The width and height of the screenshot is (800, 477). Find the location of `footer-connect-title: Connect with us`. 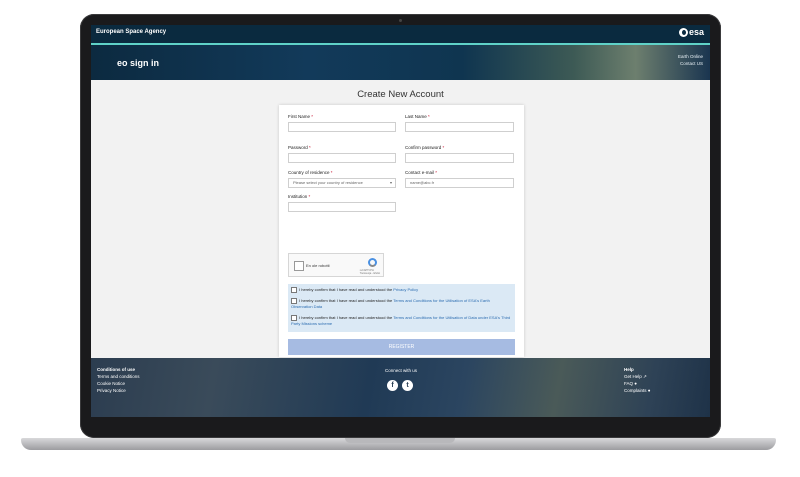

footer-connect-title: Connect with us is located at coordinates (401, 370).